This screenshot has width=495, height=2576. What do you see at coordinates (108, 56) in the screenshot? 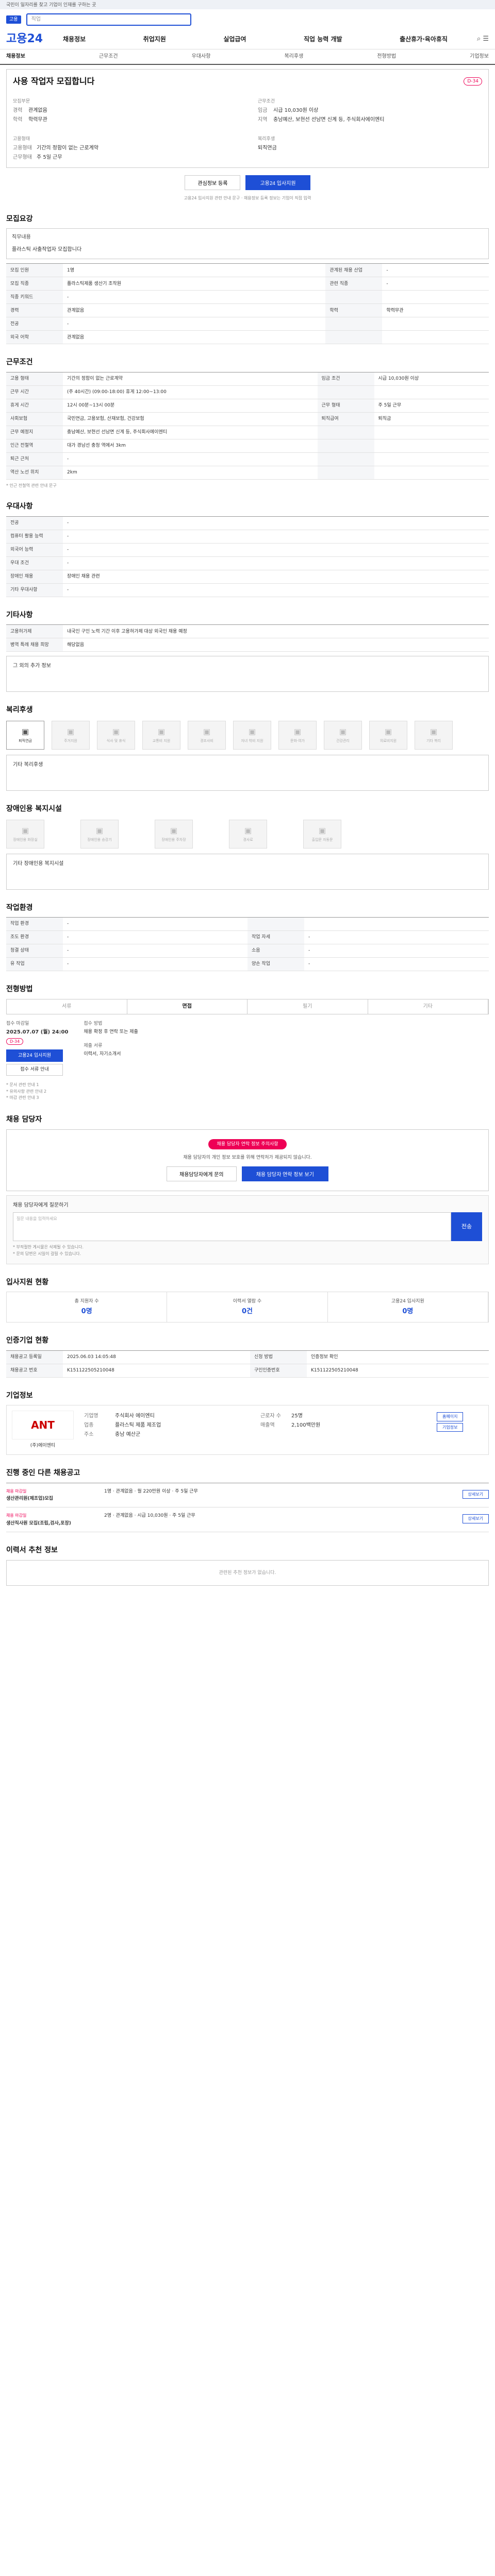
I see `tab-work: 근무조건` at bounding box center [108, 56].